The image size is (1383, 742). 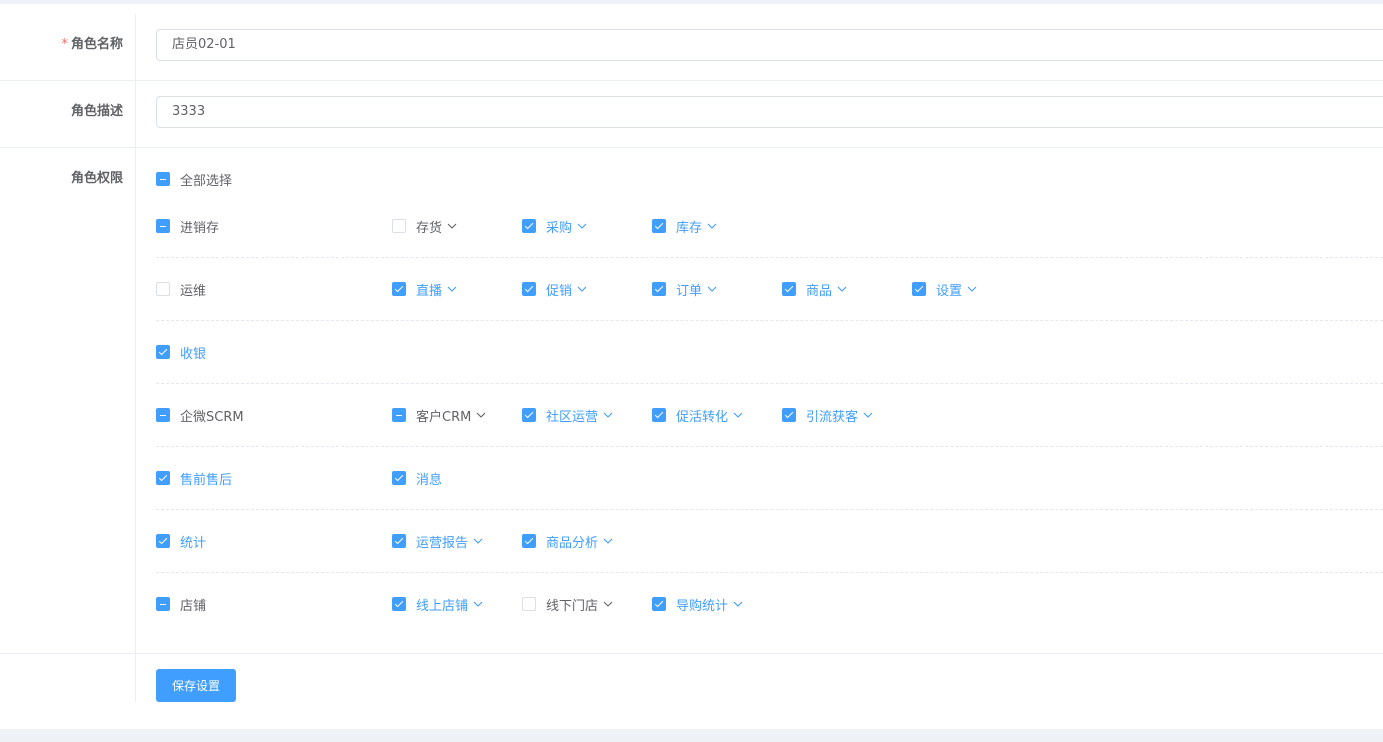 I want to click on permission-checkbox: 设置, so click(x=945, y=289).